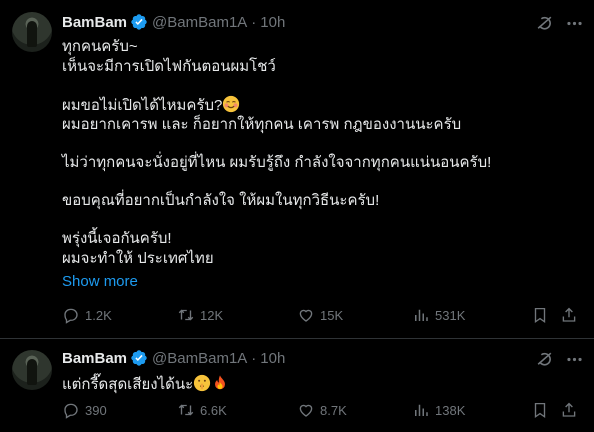 The width and height of the screenshot is (594, 432). I want to click on text-line: เห็นจะมีการเปิดไฟกันตอนผมโชว์, so click(169, 66).